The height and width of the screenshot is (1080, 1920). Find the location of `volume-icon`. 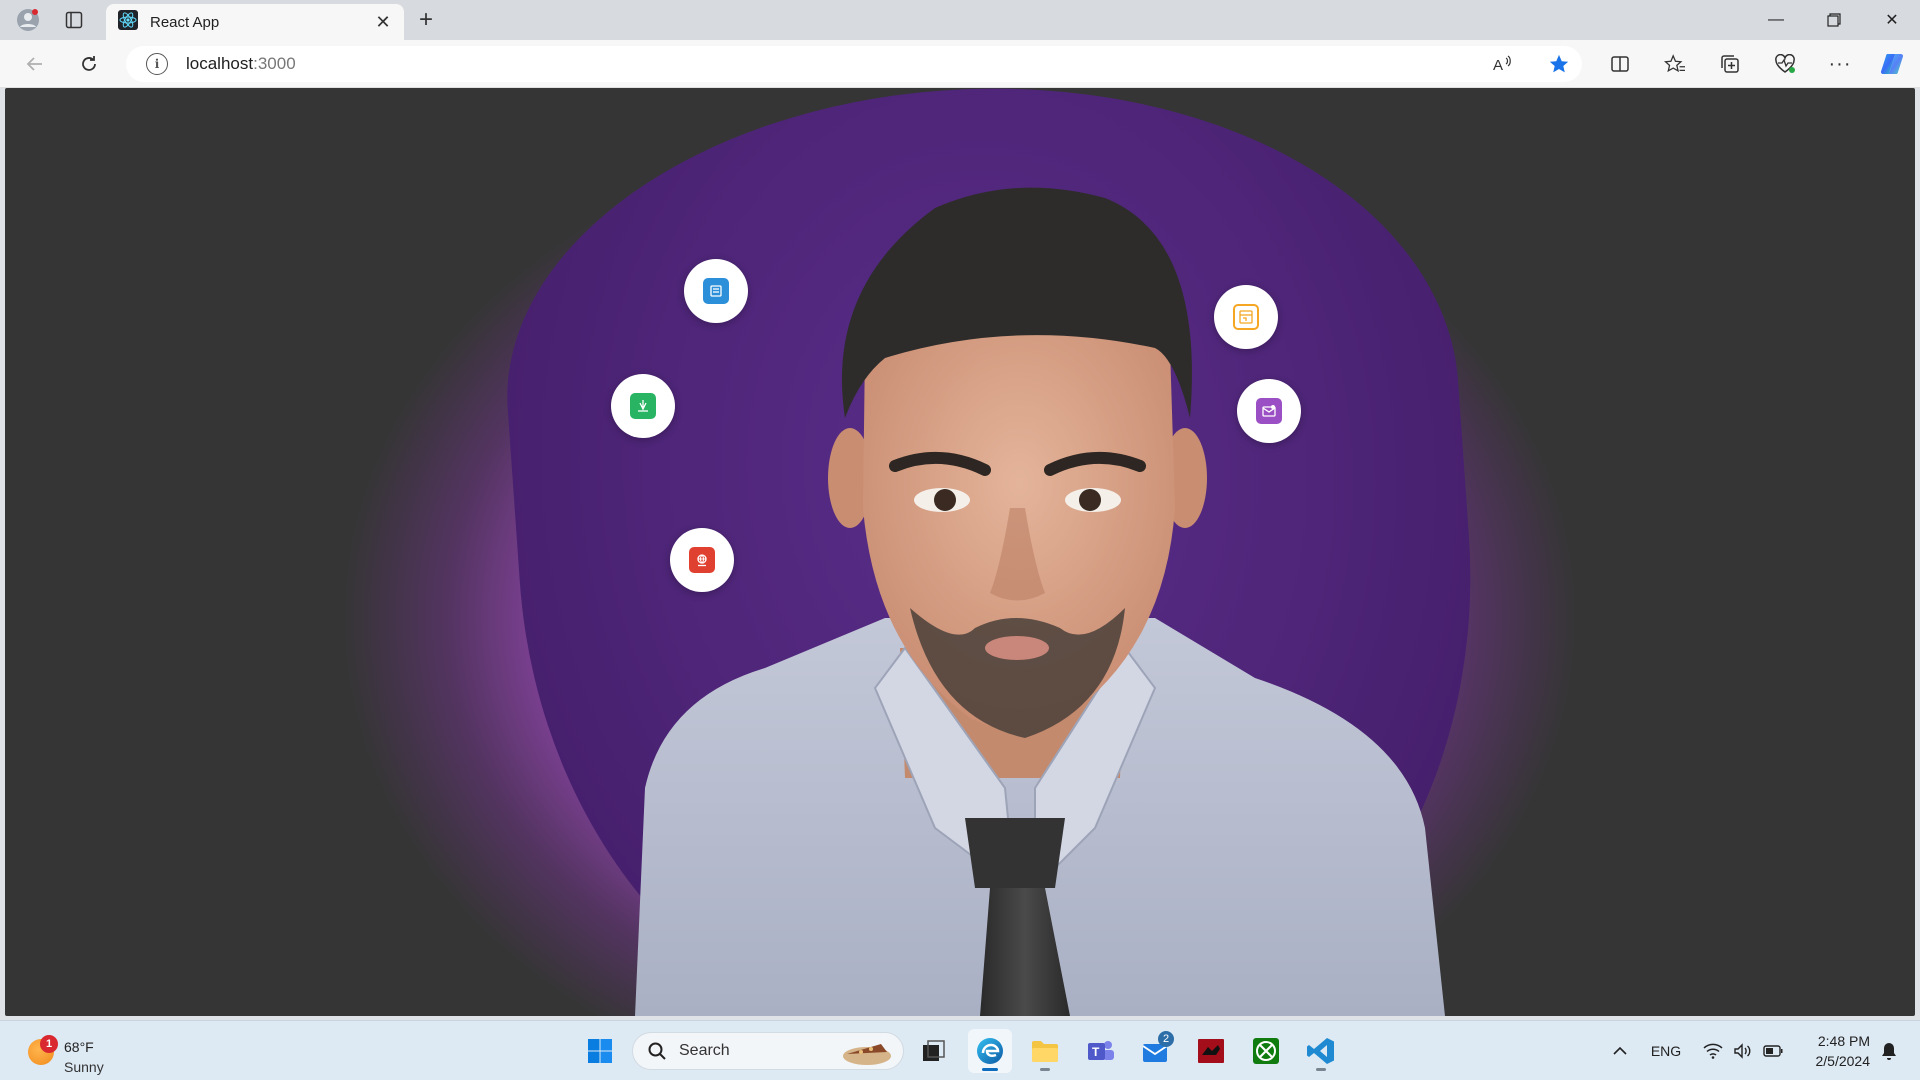

volume-icon is located at coordinates (1743, 1051).